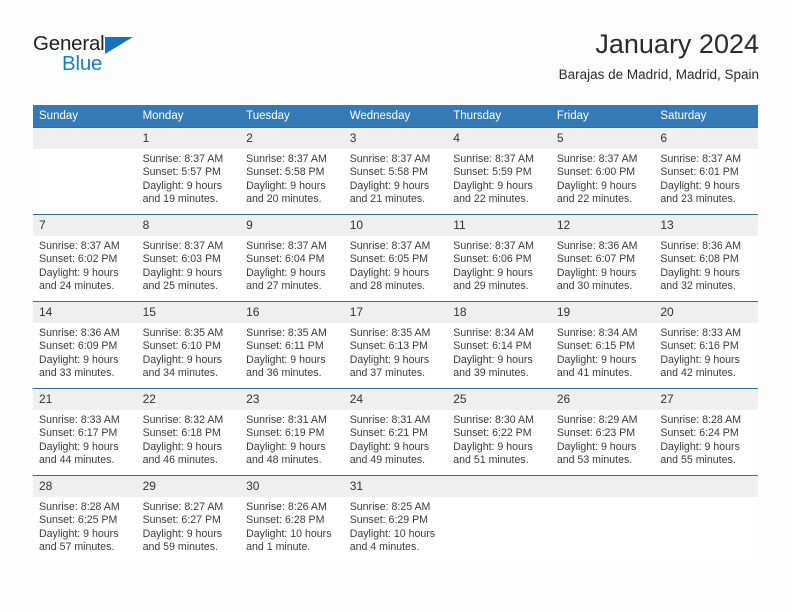 The height and width of the screenshot is (612, 792). What do you see at coordinates (699, 172) in the screenshot?
I see `day-detail-line: Sunset: 6:01 PM` at bounding box center [699, 172].